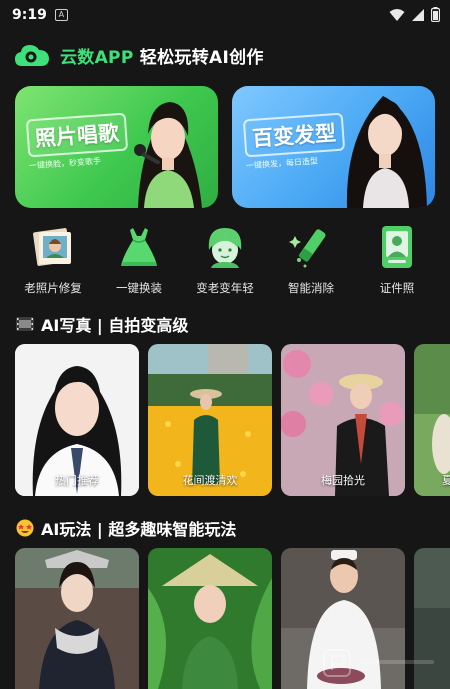  Describe the element at coordinates (77, 135) in the screenshot. I see `banner-title: 照片唱歌` at that location.